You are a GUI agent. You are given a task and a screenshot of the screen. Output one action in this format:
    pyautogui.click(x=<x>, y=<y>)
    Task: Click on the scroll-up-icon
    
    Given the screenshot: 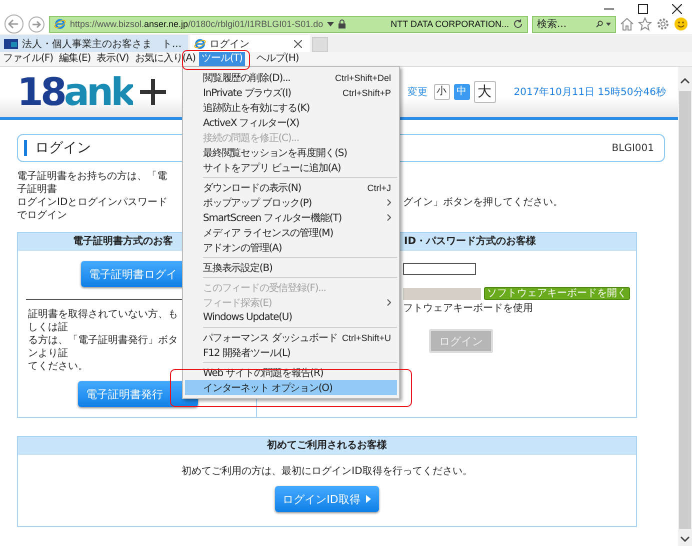 What is the action you would take?
    pyautogui.click(x=685, y=81)
    